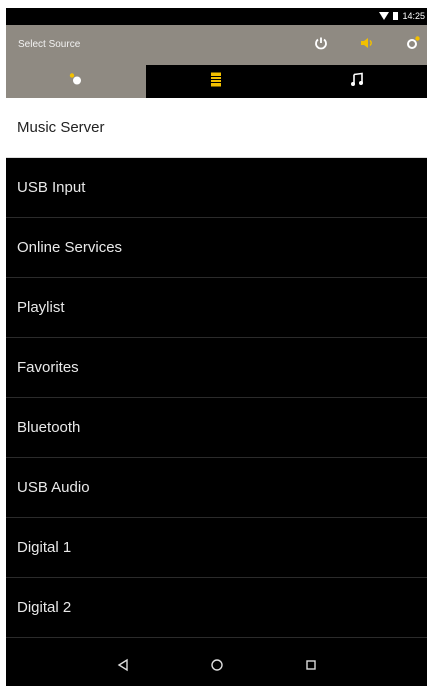 This screenshot has width=427, height=686. What do you see at coordinates (396, 16) in the screenshot?
I see `battery-icon` at bounding box center [396, 16].